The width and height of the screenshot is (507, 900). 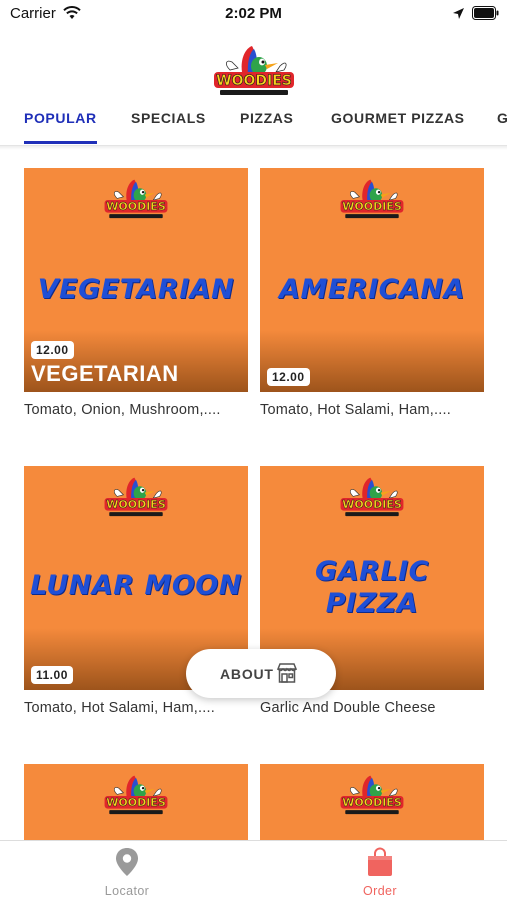 I want to click on product-description: Garlic And Double Cheese, so click(x=348, y=708).